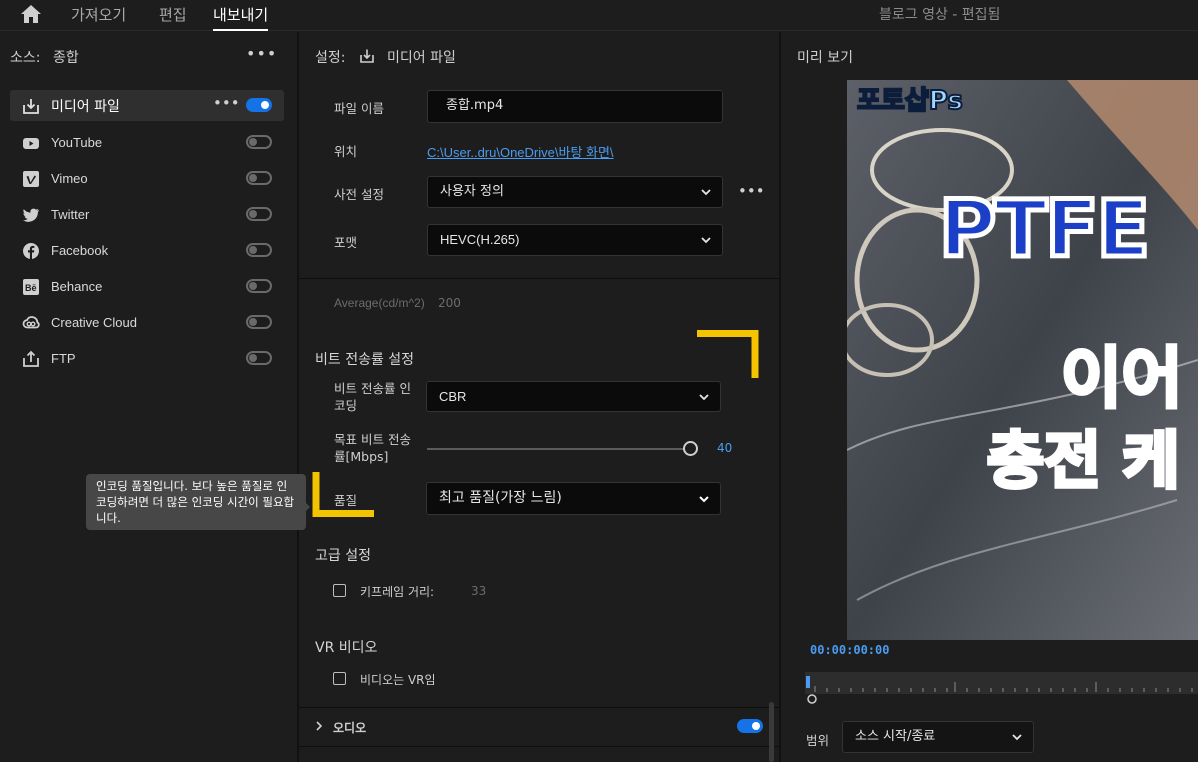 The image size is (1198, 762). Describe the element at coordinates (31, 143) in the screenshot. I see `youtube-icon` at that location.